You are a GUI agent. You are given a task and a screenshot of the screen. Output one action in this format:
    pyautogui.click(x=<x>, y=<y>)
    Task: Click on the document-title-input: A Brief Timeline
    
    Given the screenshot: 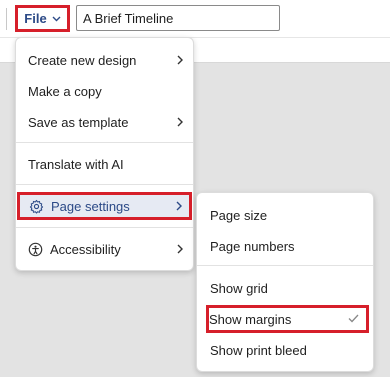 What is the action you would take?
    pyautogui.click(x=178, y=18)
    